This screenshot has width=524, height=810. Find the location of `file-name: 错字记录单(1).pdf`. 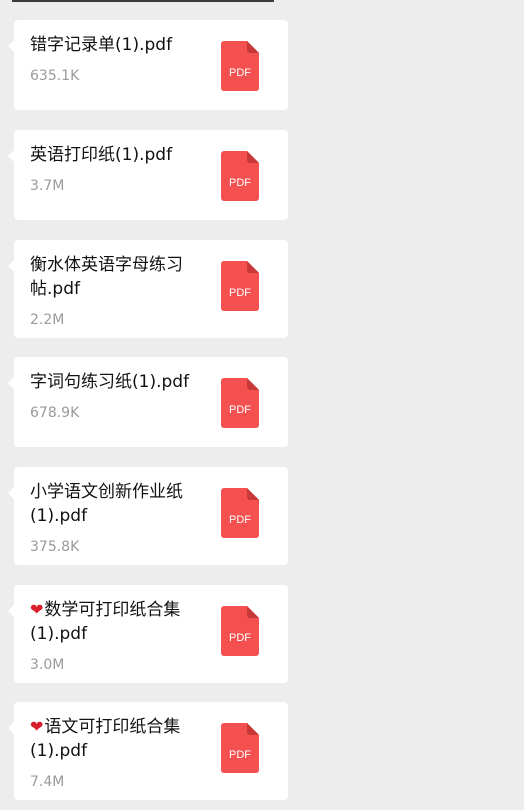

file-name: 错字记录单(1).pdf is located at coordinates (101, 45).